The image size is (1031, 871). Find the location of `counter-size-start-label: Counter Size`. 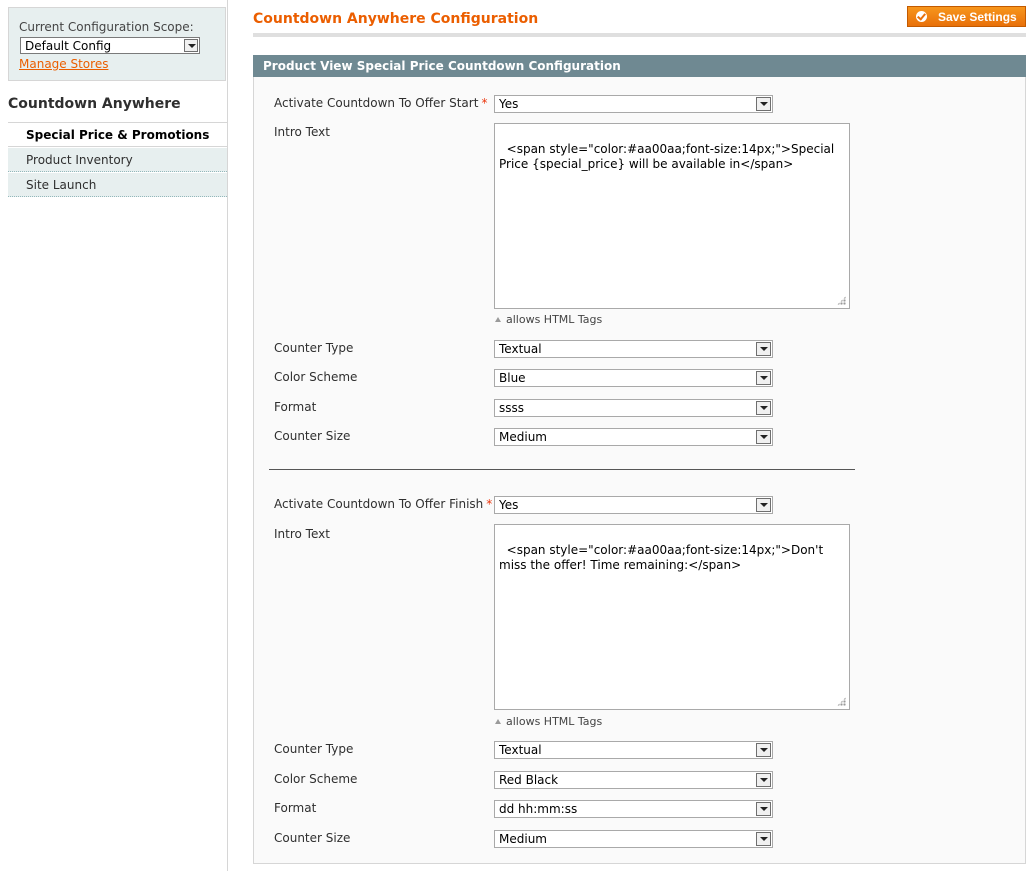

counter-size-start-label: Counter Size is located at coordinates (312, 436).